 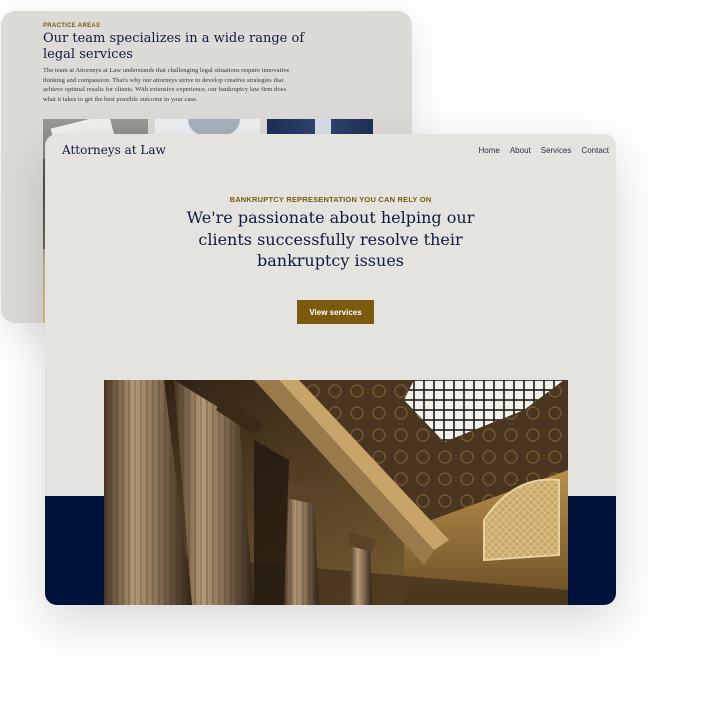 I want to click on nav-links: Home About Services Contact, so click(x=543, y=150).